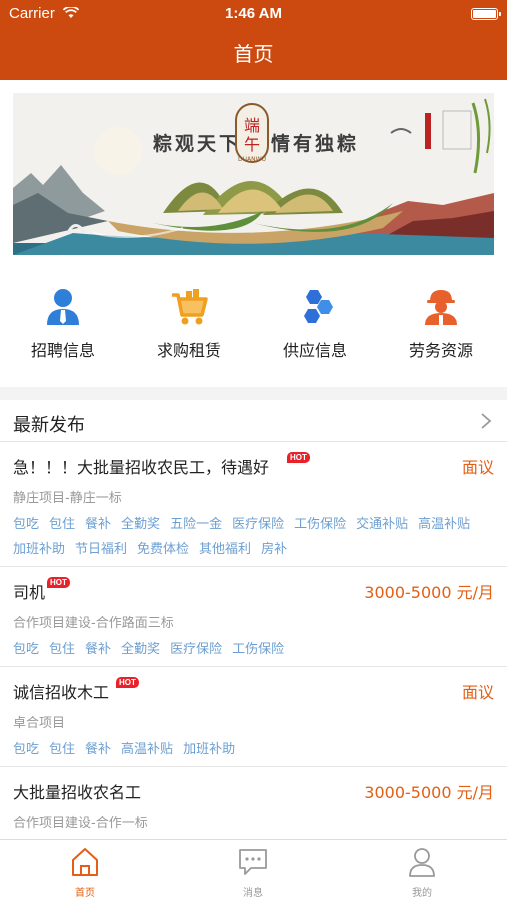 This screenshot has height=900, width=507. I want to click on tab-messages: 消息, so click(253, 872).